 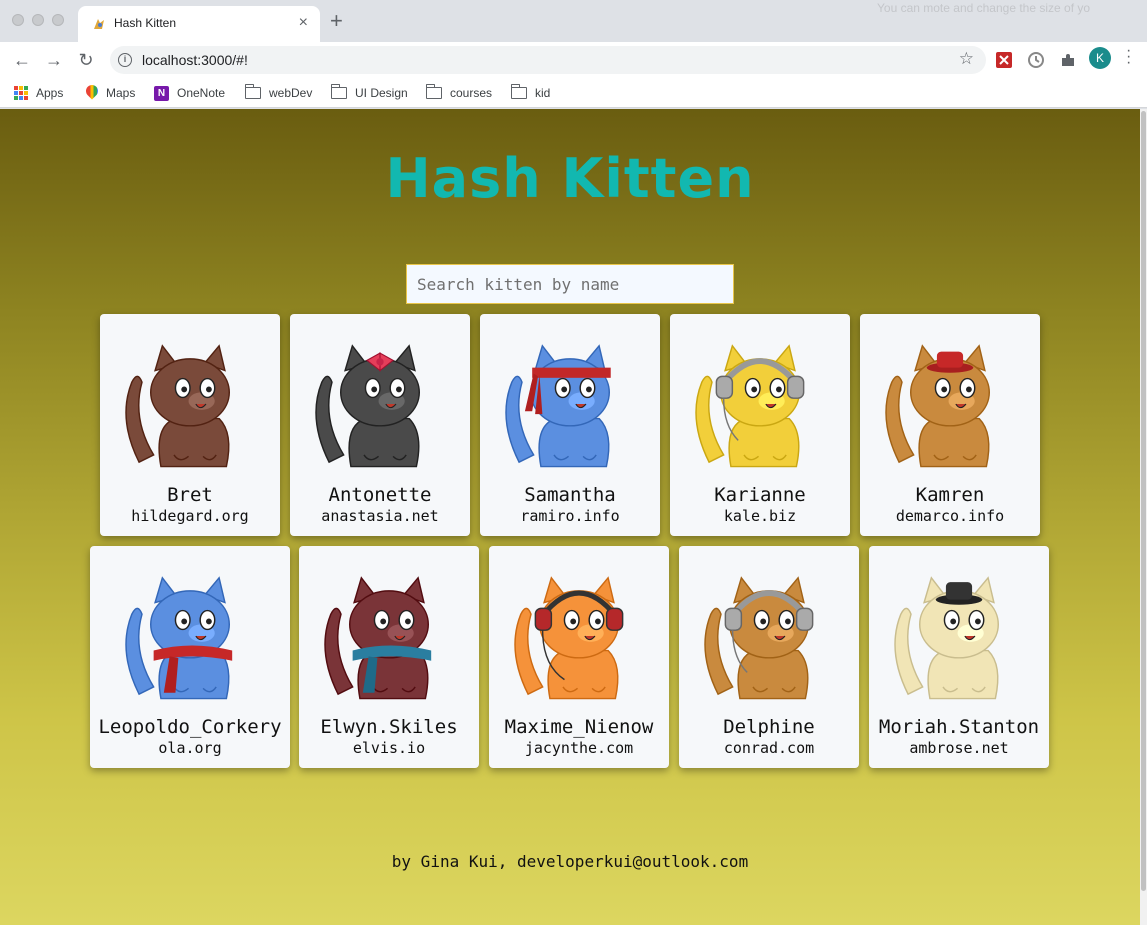 I want to click on bookmark-courses: courses, so click(x=459, y=93).